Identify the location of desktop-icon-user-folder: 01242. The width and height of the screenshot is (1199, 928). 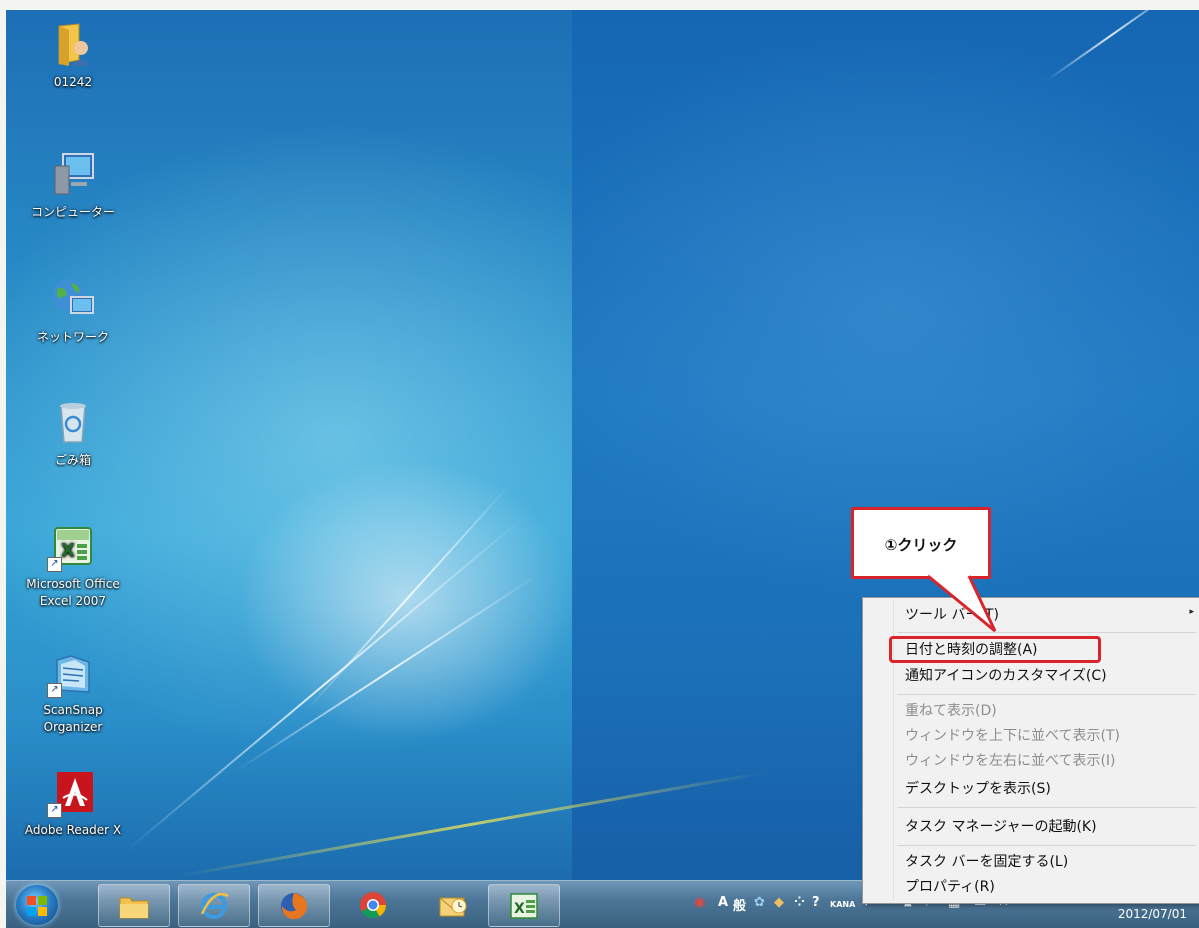
(73, 55).